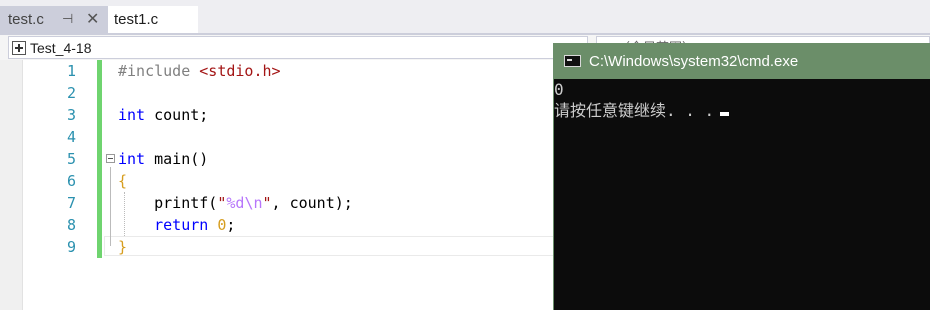 The height and width of the screenshot is (310, 930). What do you see at coordinates (163, 115) in the screenshot?
I see `code-text: int count;` at bounding box center [163, 115].